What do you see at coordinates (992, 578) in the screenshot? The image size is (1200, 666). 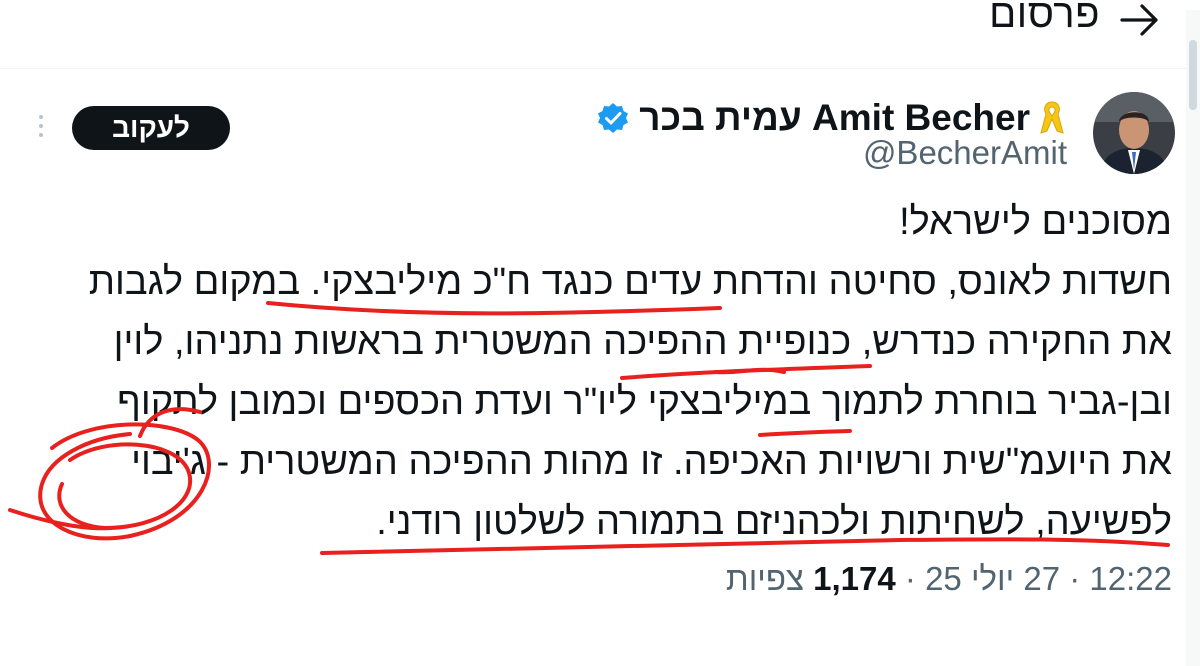 I see `tweet-date: 27 יולי 25` at bounding box center [992, 578].